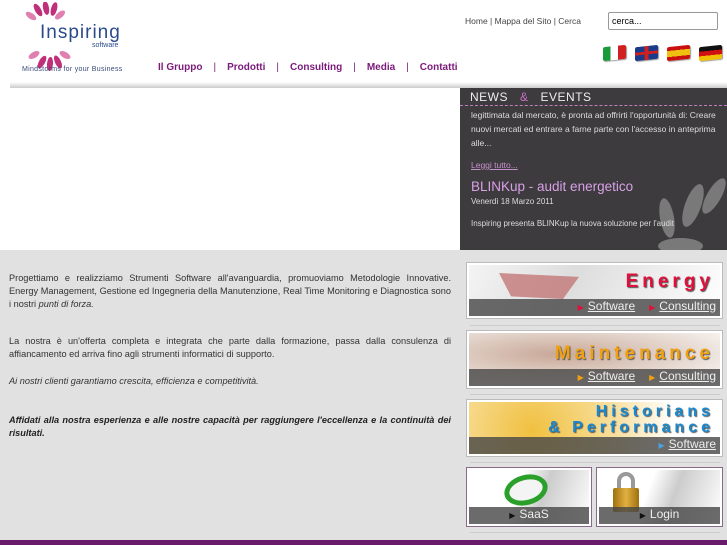 The width and height of the screenshot is (727, 545). I want to click on saas-bar: ▶ SaaS, so click(529, 515).